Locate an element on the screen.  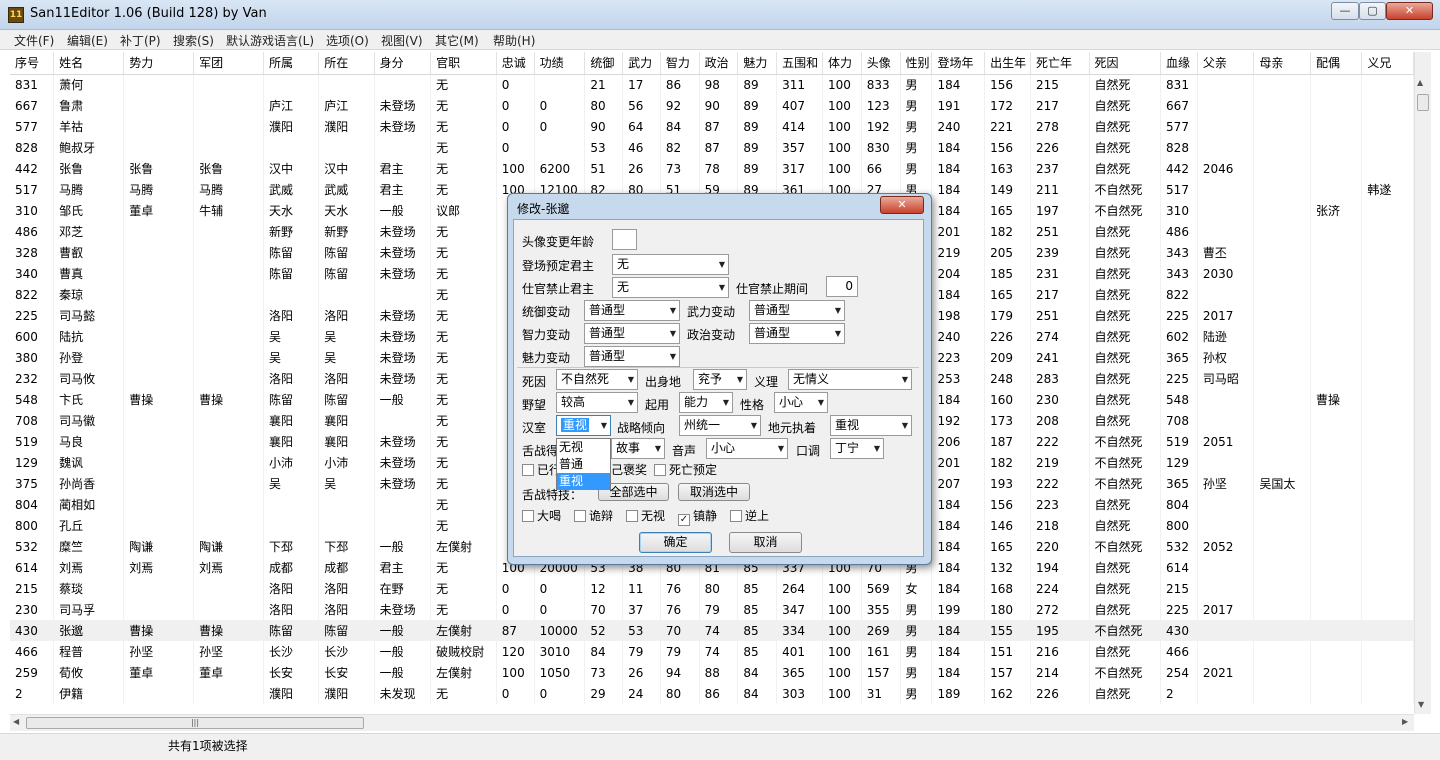
scroll-up-icon: ▲ is located at coordinates (1420, 82).